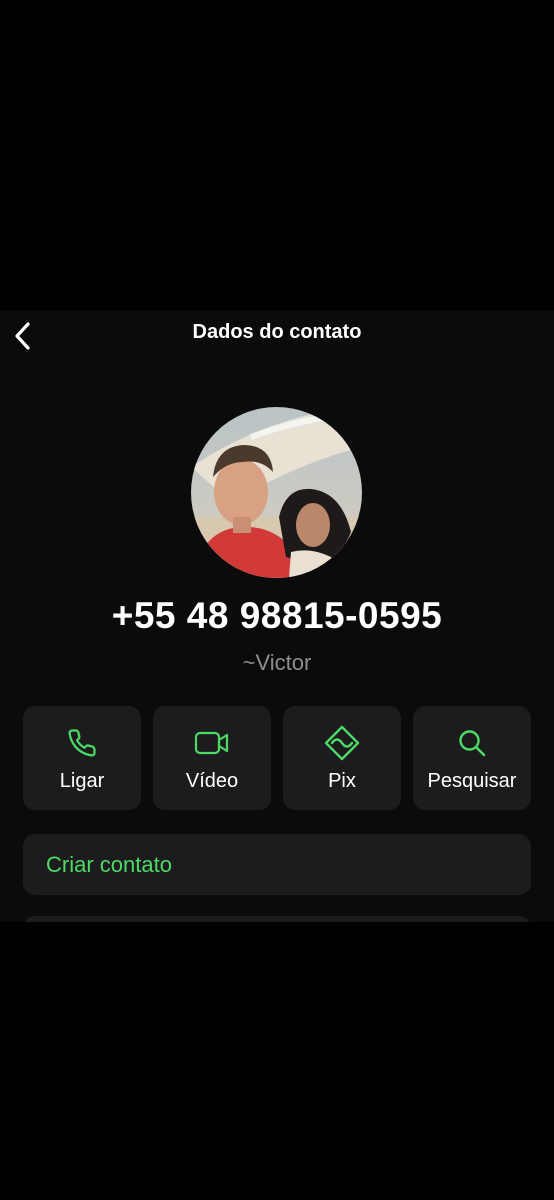  What do you see at coordinates (109, 864) in the screenshot?
I see `create-contact-label: Criar contato` at bounding box center [109, 864].